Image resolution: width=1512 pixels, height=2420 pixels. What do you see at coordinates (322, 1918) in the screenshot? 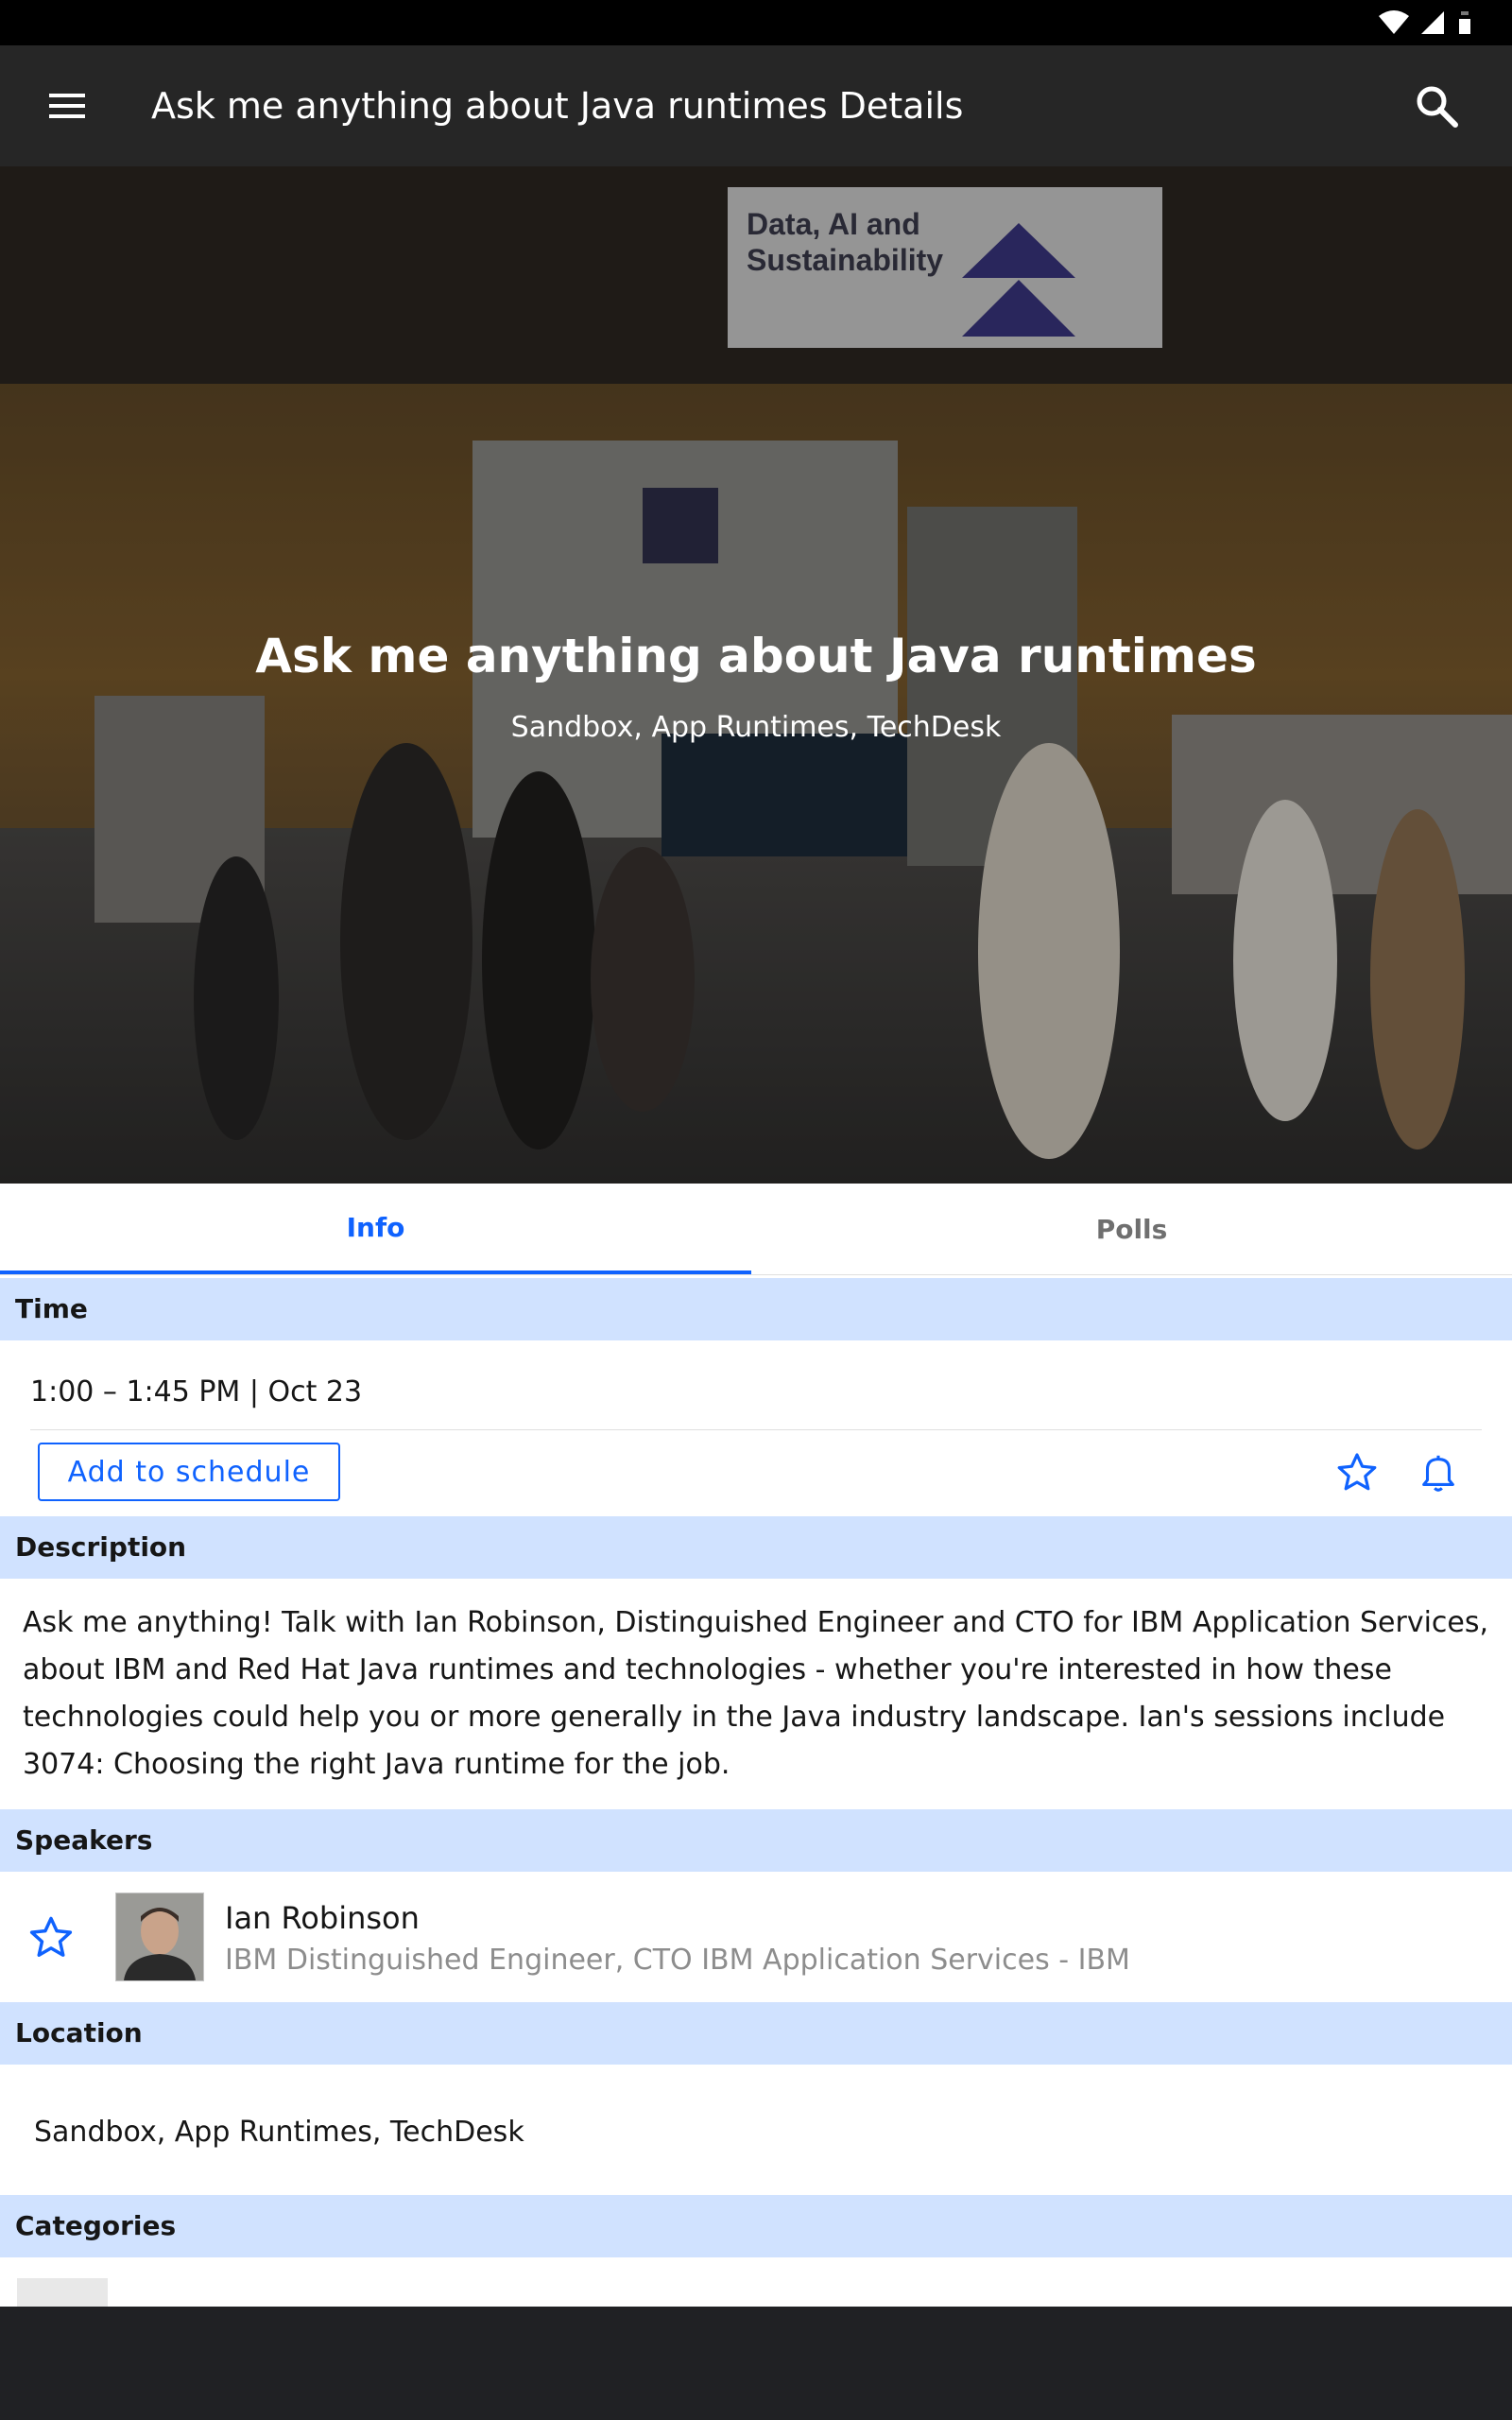
I see `speaker-name: Ian Robinson` at bounding box center [322, 1918].